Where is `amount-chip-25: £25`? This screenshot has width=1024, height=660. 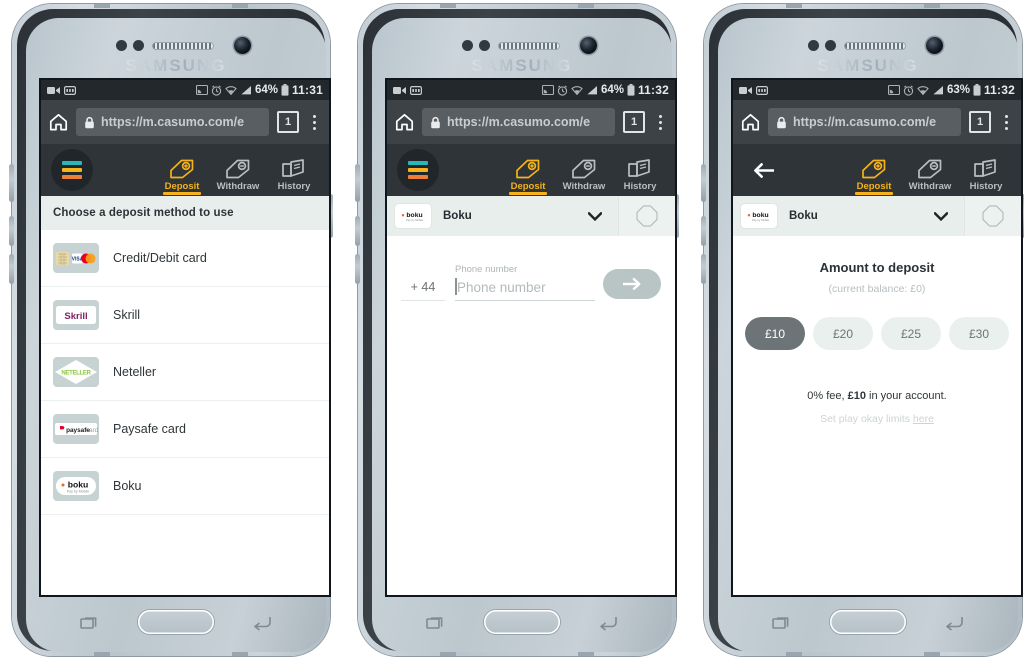 amount-chip-25: £25 is located at coordinates (911, 333).